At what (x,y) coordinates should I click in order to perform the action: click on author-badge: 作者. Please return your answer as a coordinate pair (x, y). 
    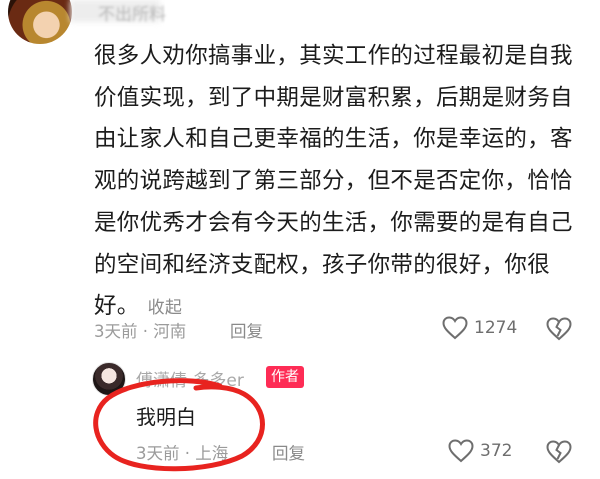
    Looking at the image, I should click on (285, 377).